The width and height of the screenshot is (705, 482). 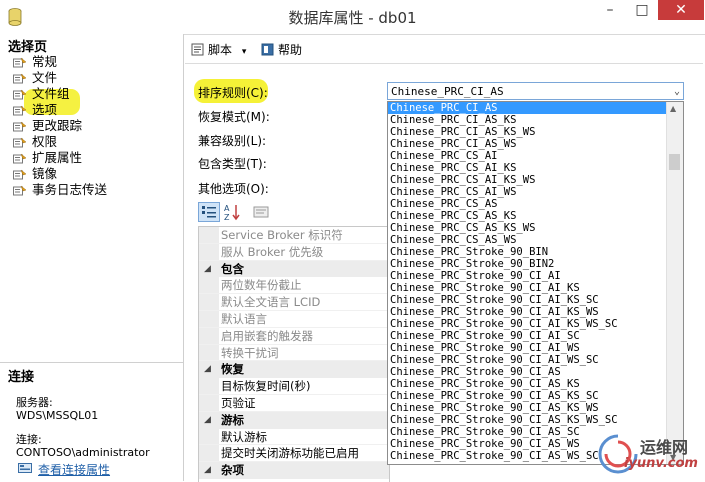 What do you see at coordinates (45, 61) in the screenshot?
I see `sidebar-item-label: 常规` at bounding box center [45, 61].